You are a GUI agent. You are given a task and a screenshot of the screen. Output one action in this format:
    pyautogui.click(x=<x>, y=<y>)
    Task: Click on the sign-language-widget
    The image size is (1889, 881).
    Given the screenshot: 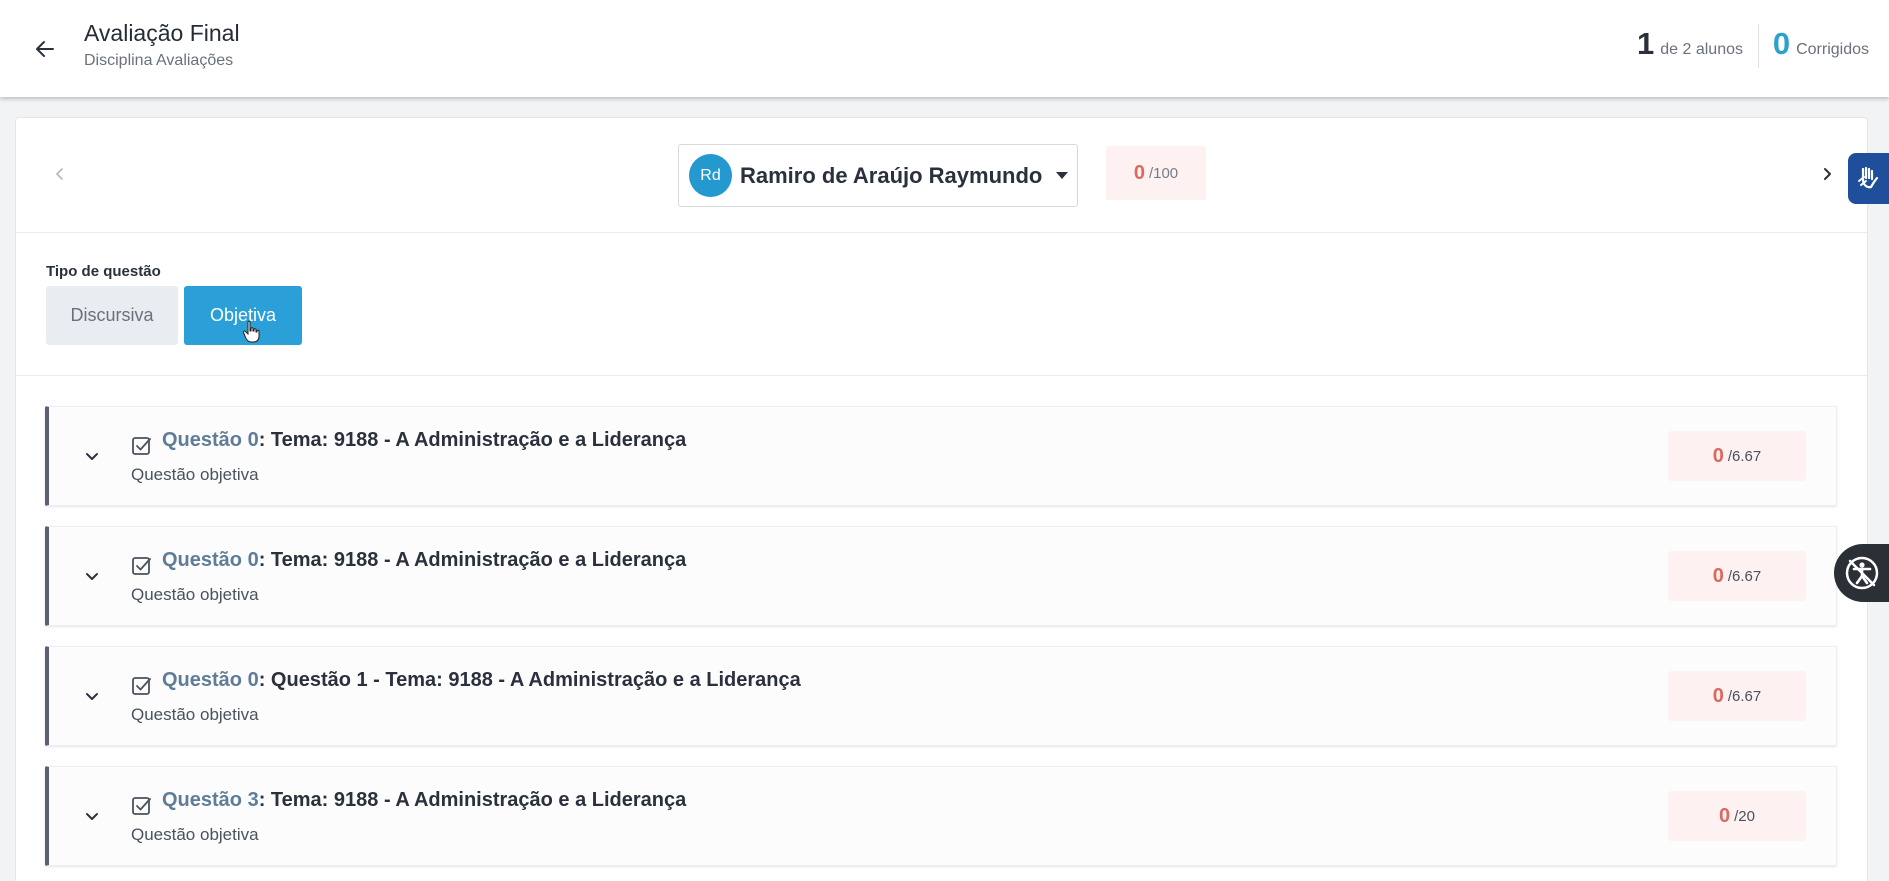 What is the action you would take?
    pyautogui.click(x=1868, y=178)
    